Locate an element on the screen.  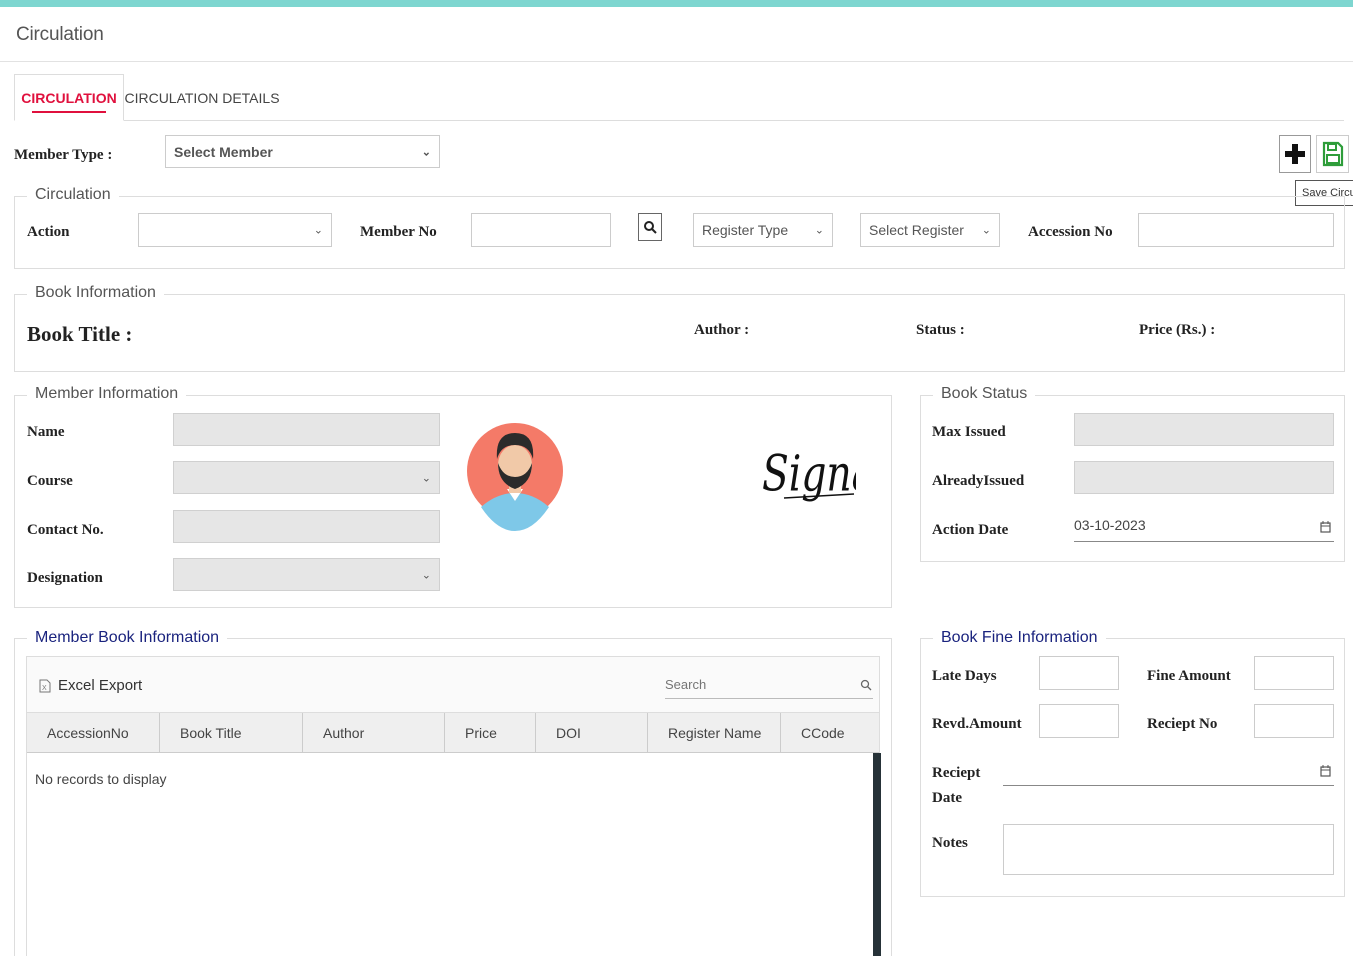
save-icon is located at coordinates (1332, 154).